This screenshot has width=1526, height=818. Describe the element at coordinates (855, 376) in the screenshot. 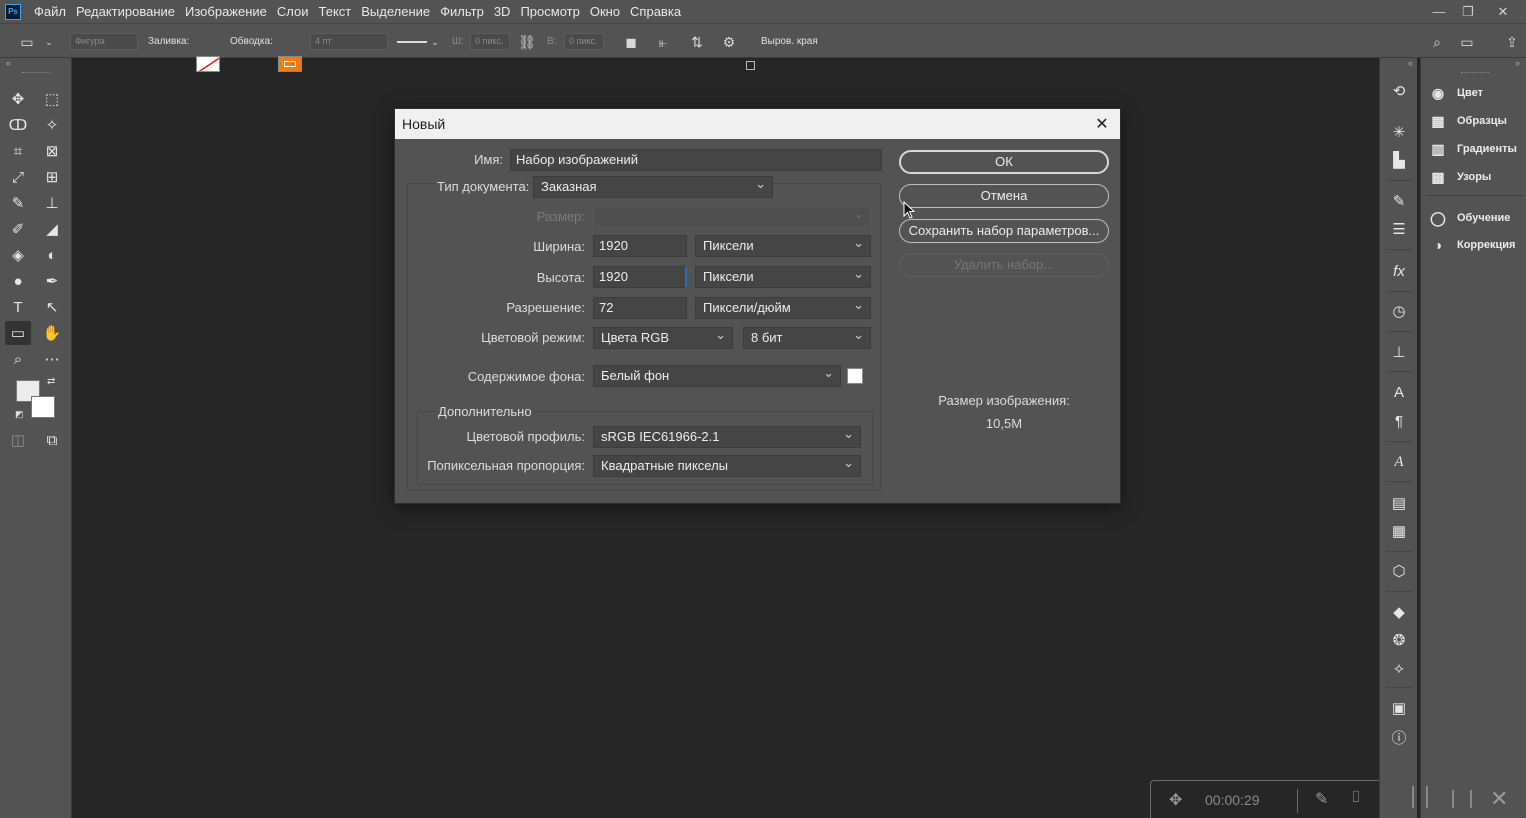

I see `bg-color-swatch` at that location.